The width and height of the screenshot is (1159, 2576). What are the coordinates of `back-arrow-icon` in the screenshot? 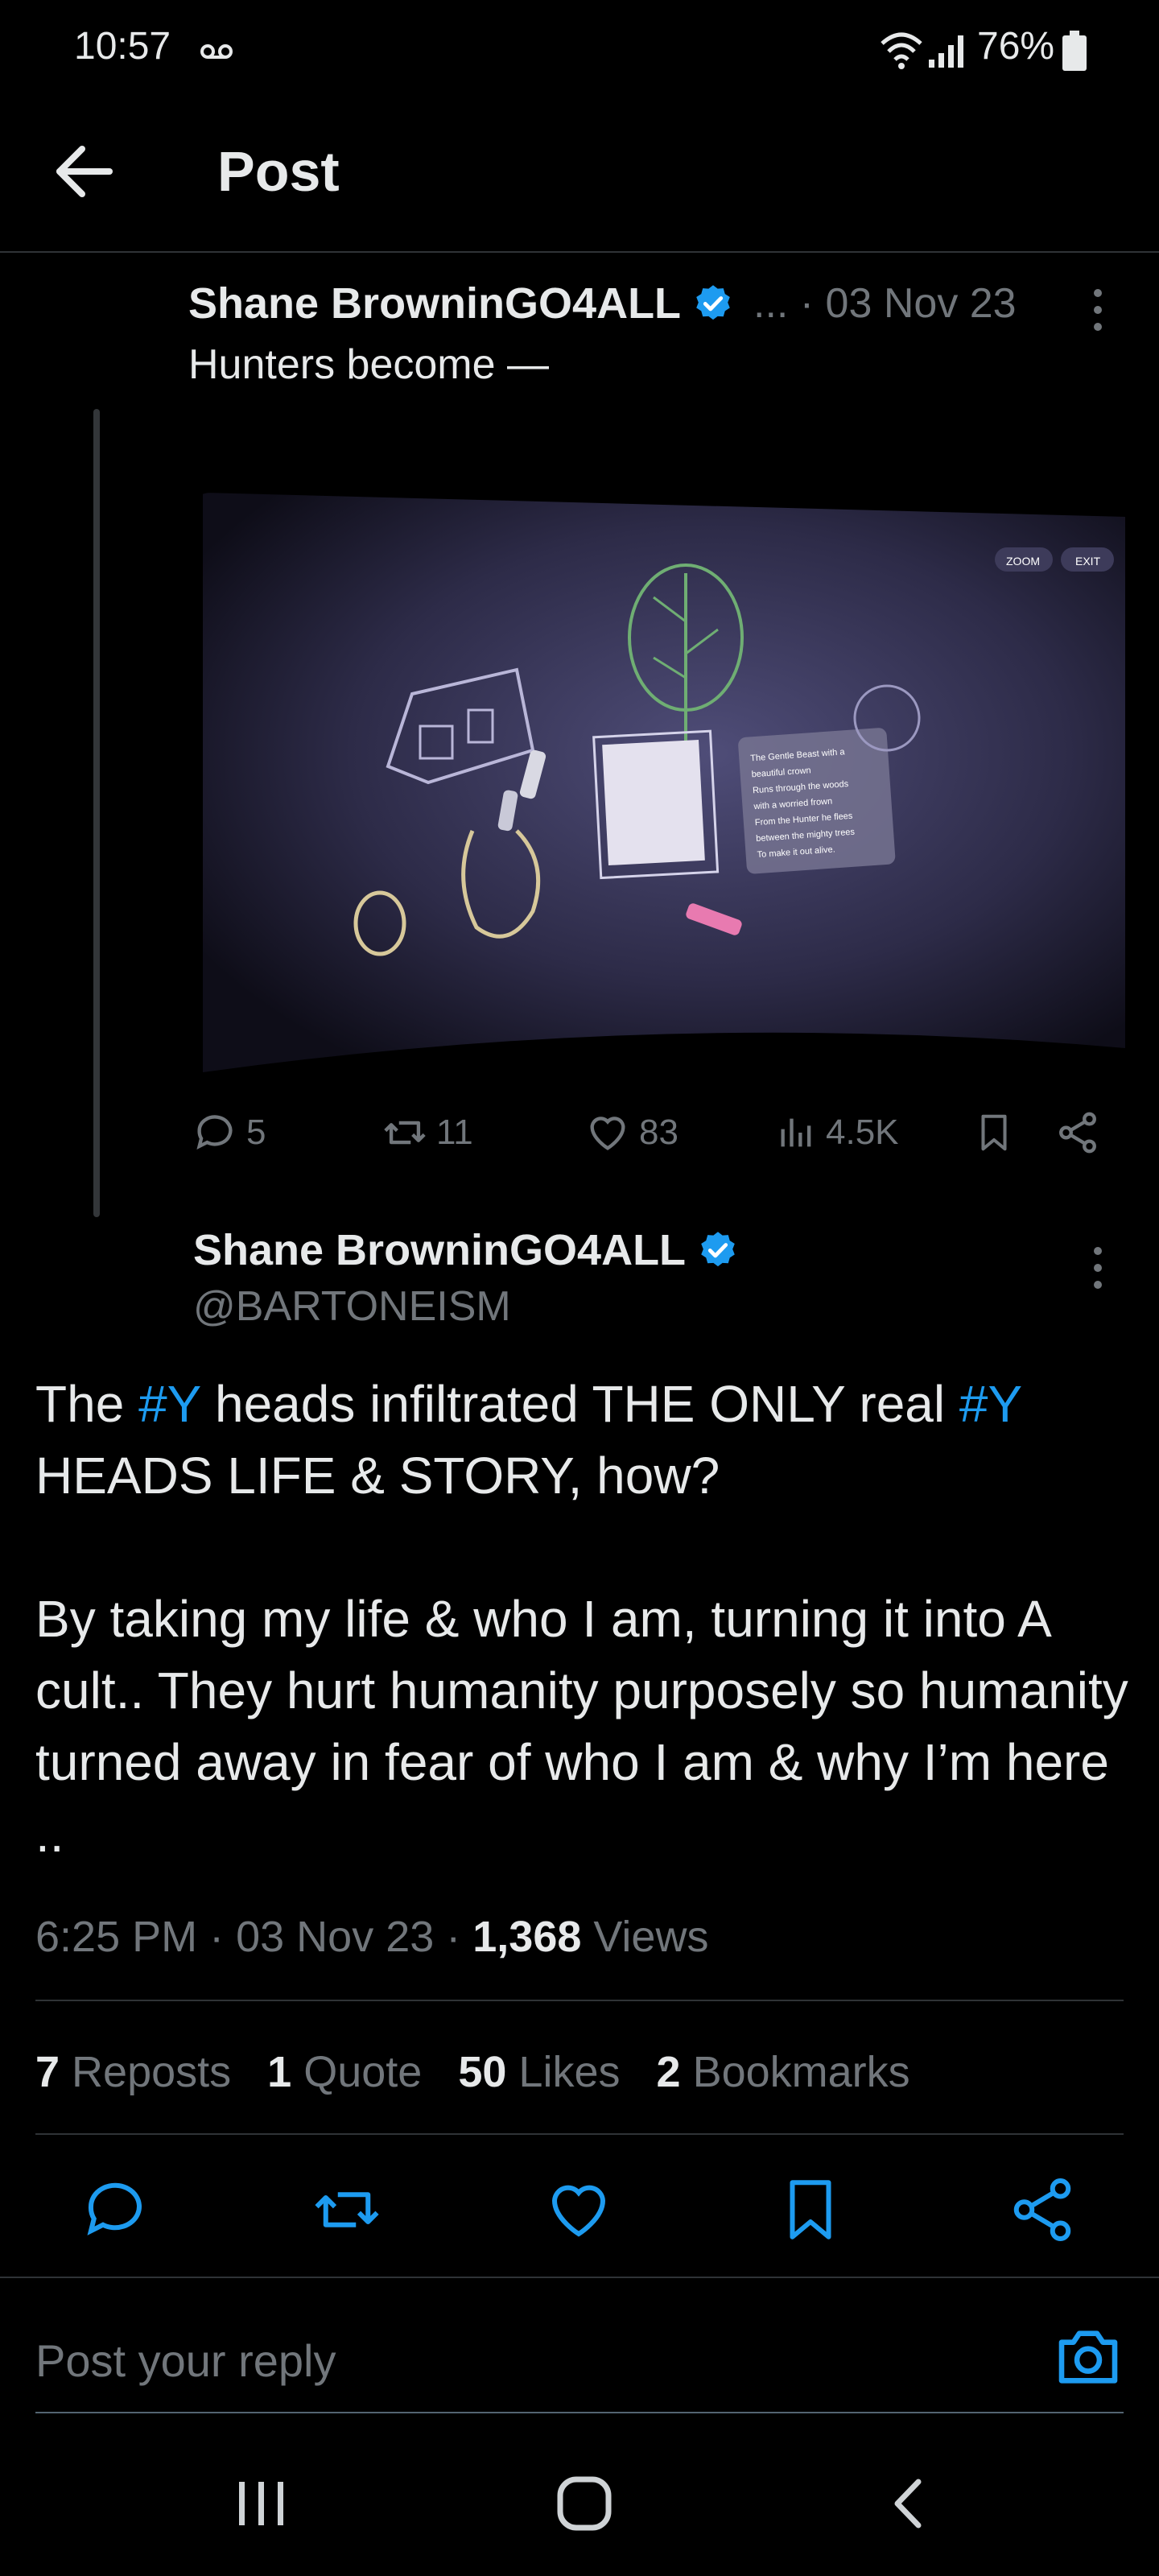 It's located at (84, 171).